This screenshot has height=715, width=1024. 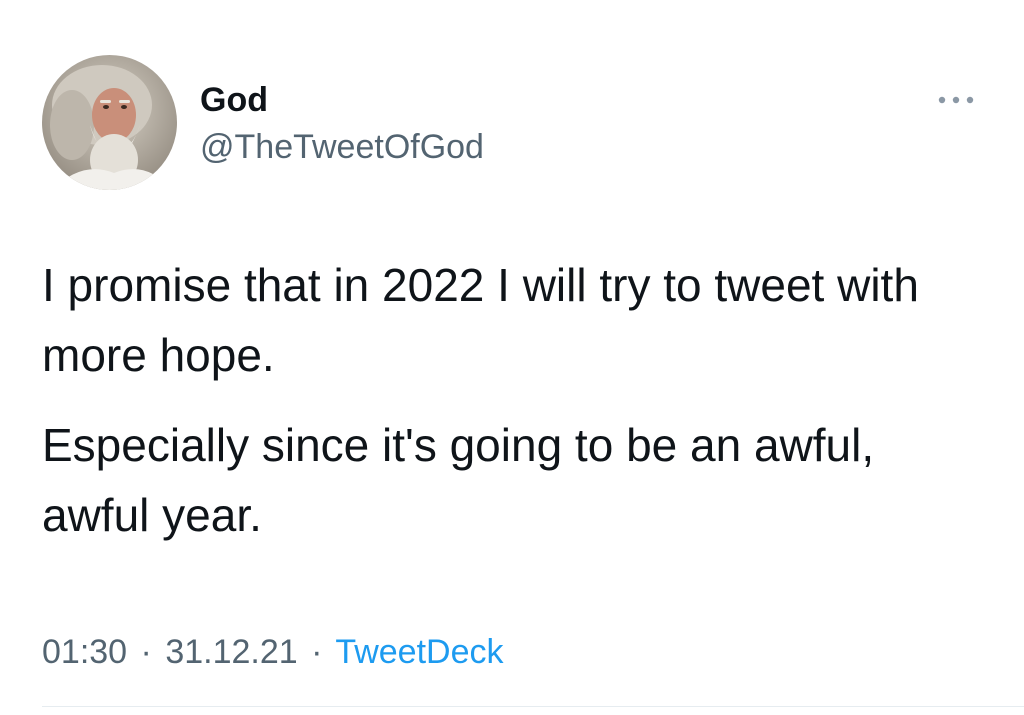 I want to click on tweet-time: 01:30, so click(x=84, y=652).